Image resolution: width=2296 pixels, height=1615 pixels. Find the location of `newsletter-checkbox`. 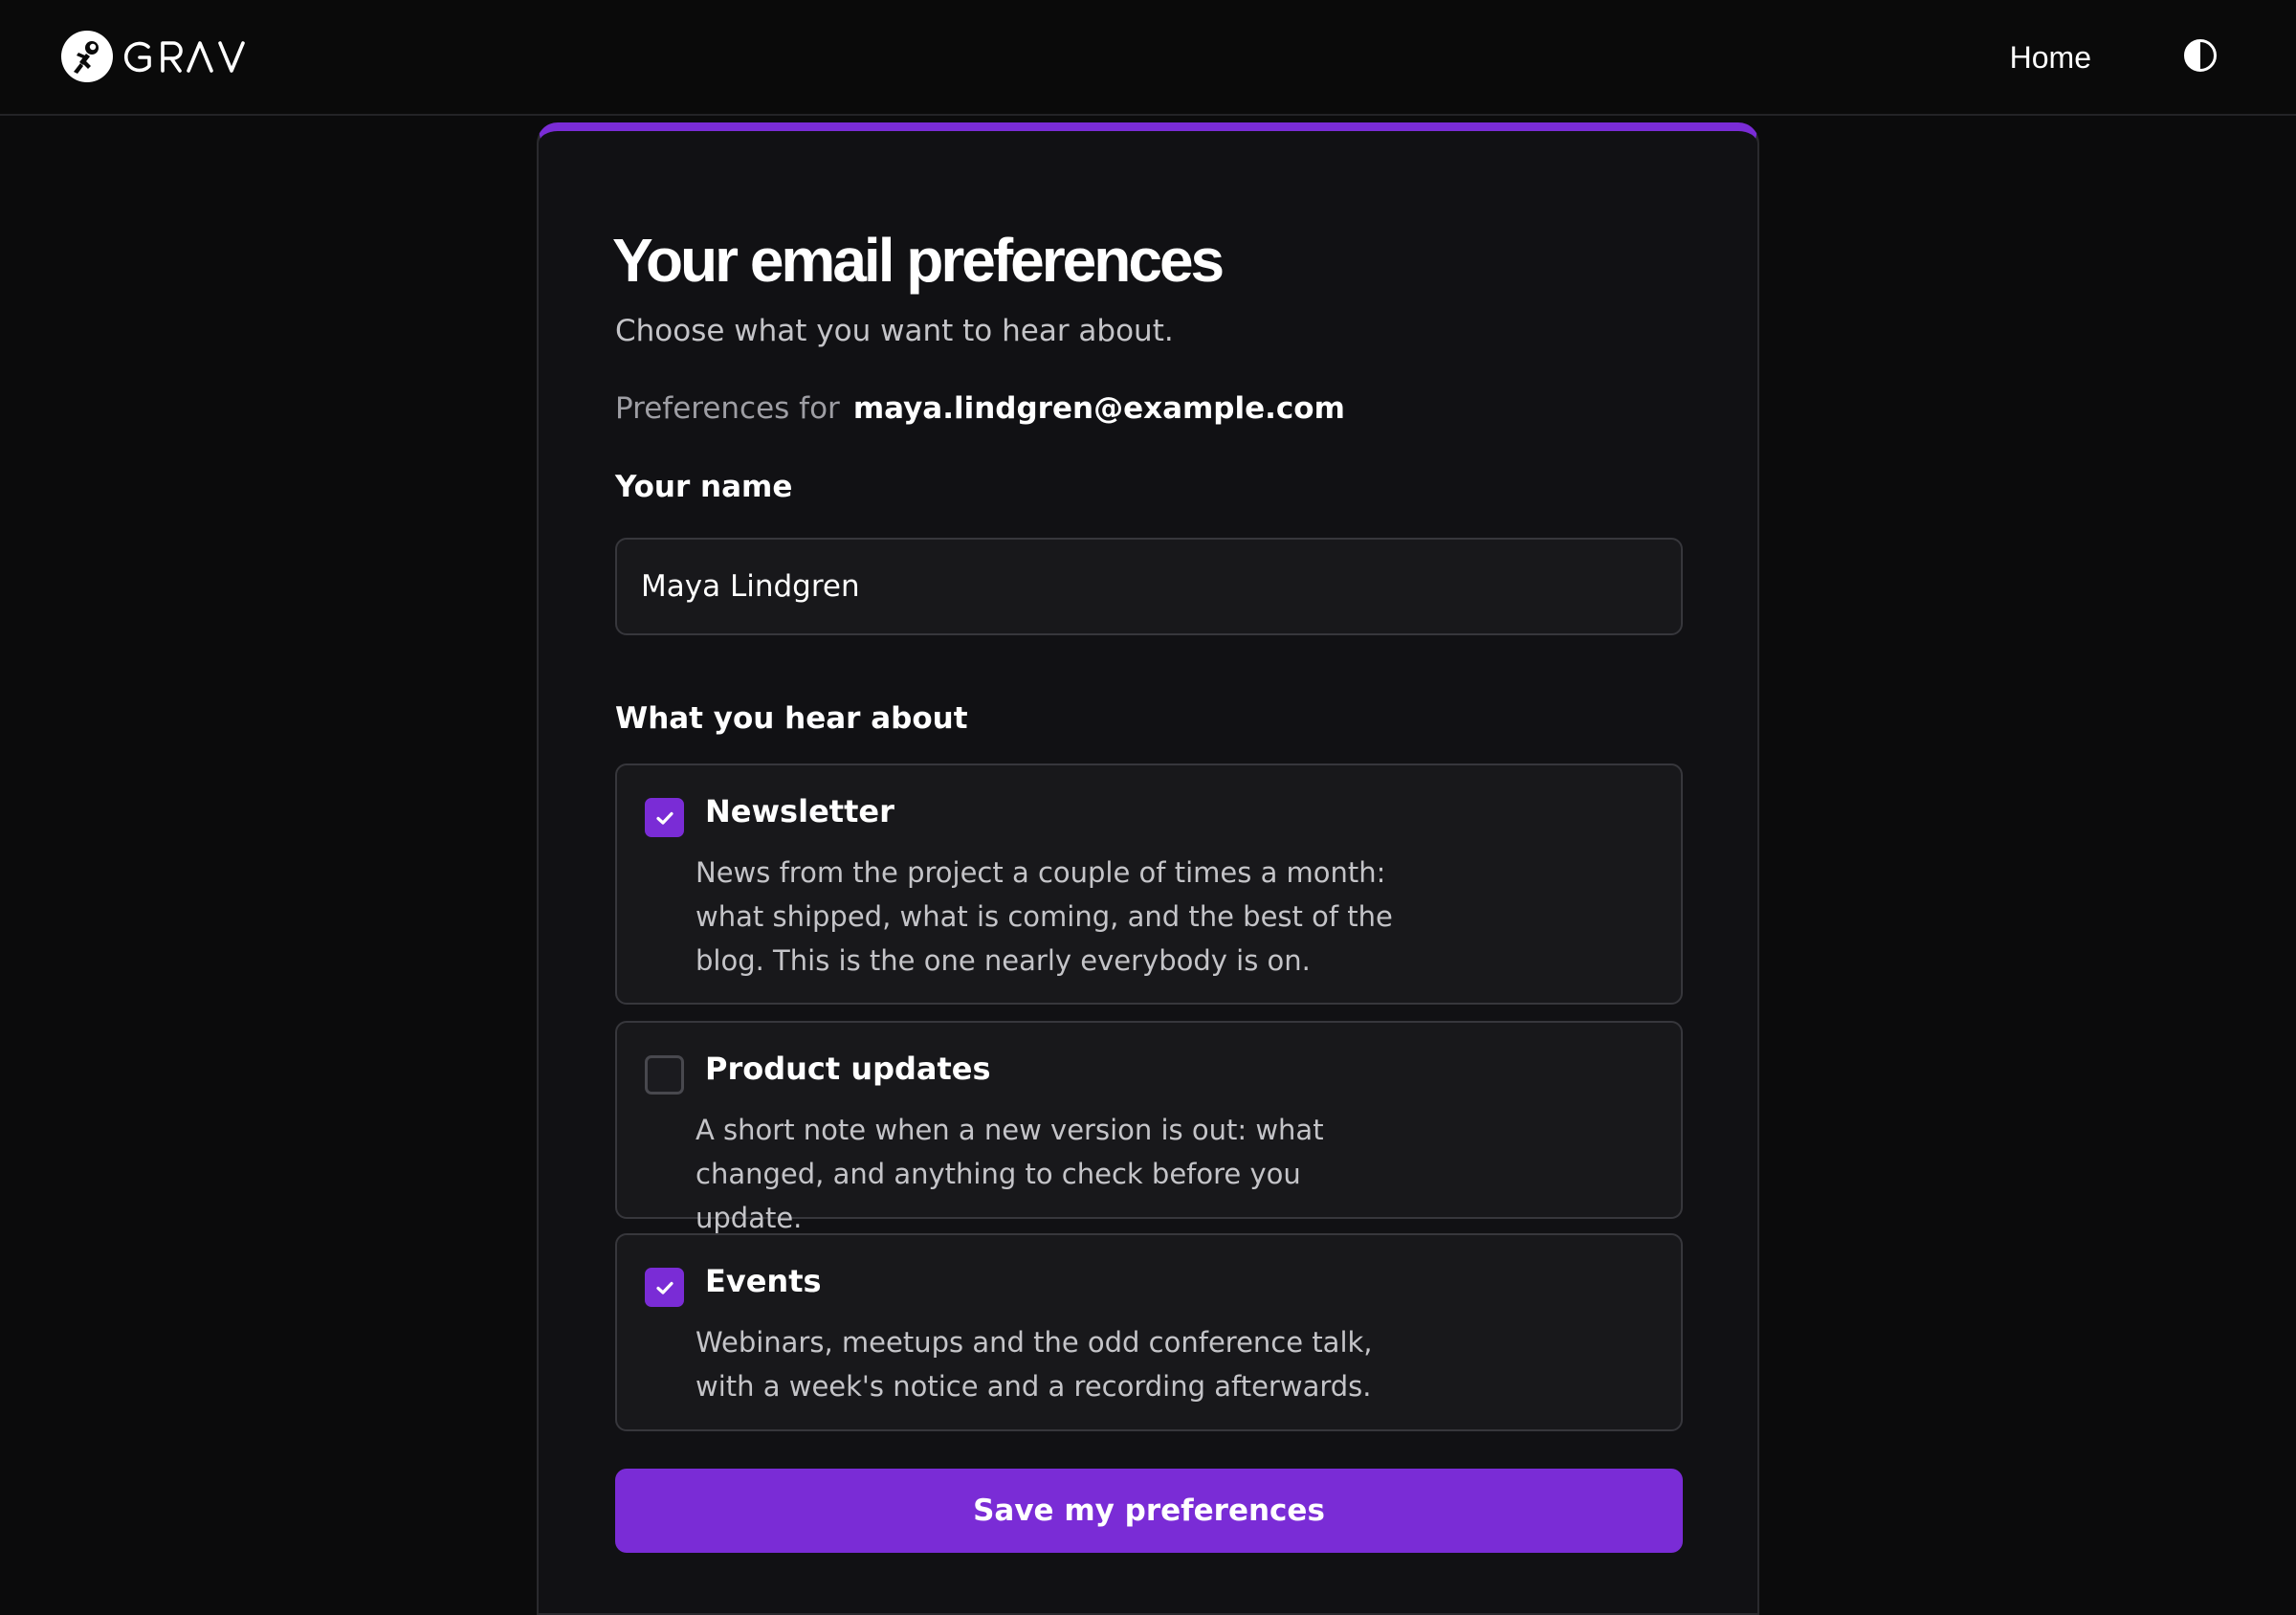

newsletter-checkbox is located at coordinates (665, 817).